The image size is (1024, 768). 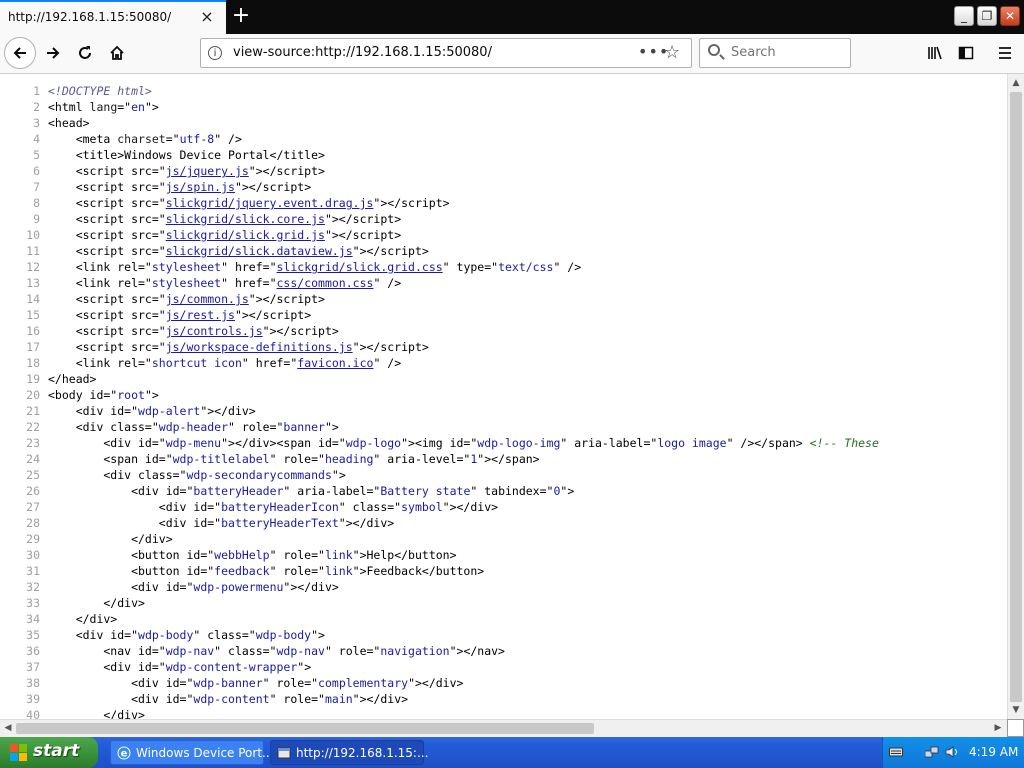 What do you see at coordinates (993, 752) in the screenshot?
I see `clock: 4:19 AM` at bounding box center [993, 752].